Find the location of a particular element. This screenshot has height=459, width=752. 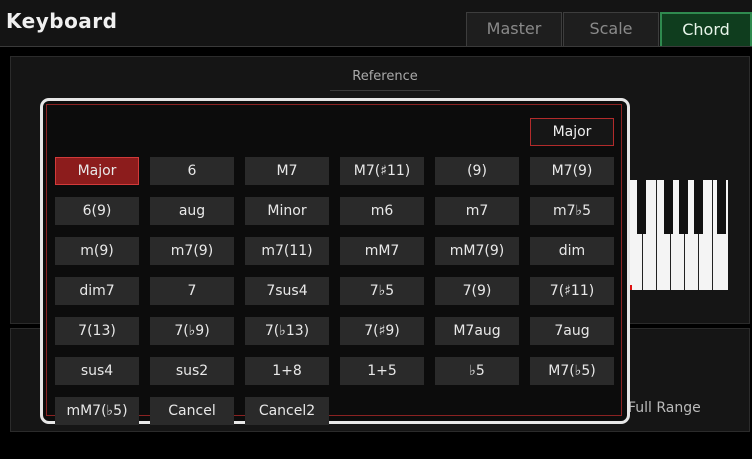

reference-label: Reference is located at coordinates (385, 78).